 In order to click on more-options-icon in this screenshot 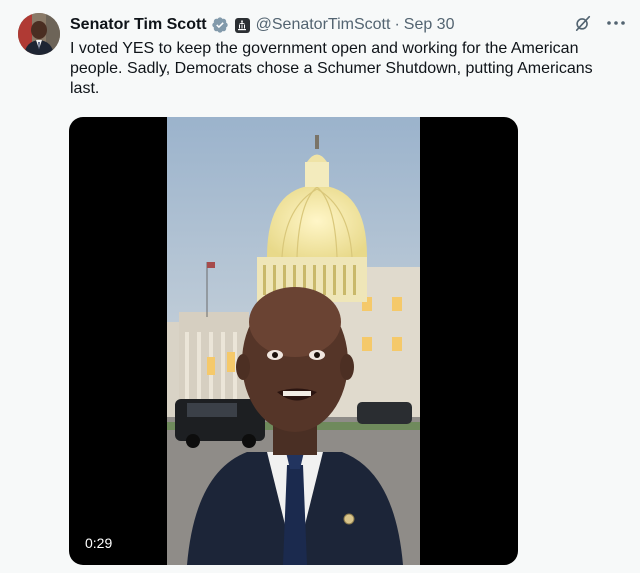, I will do `click(616, 23)`.